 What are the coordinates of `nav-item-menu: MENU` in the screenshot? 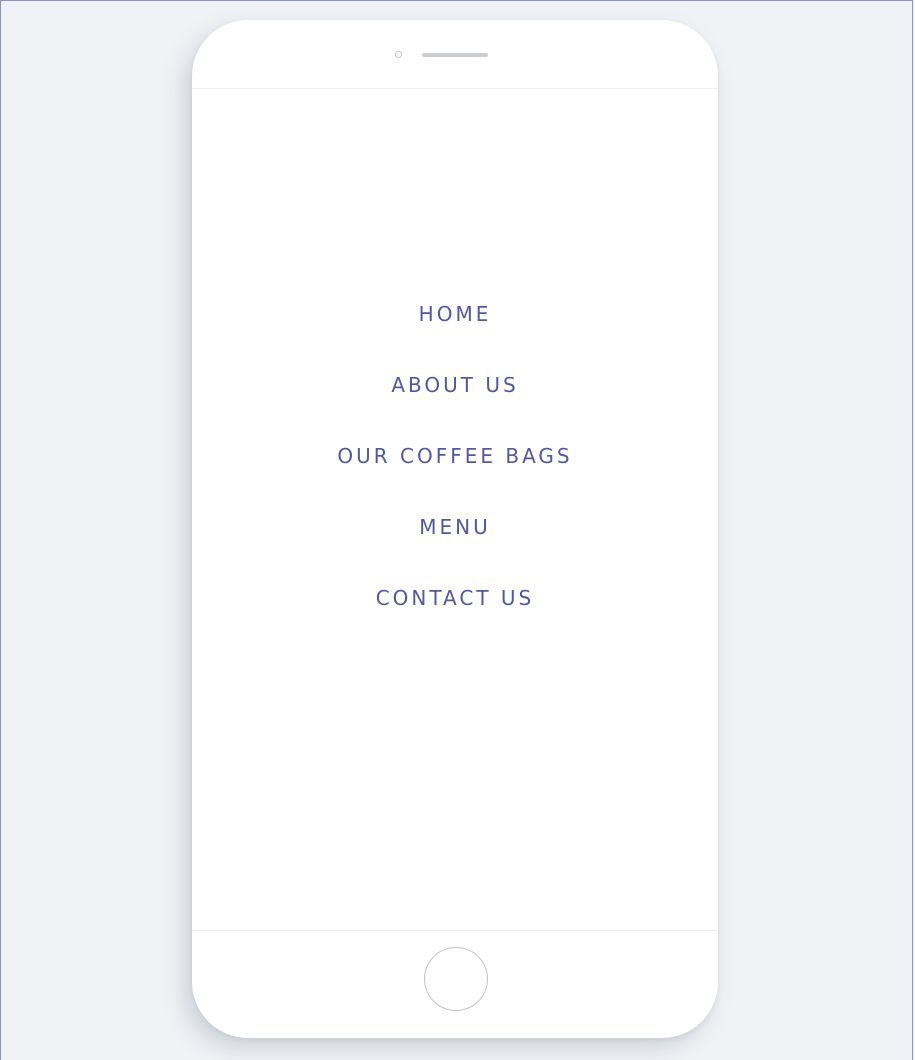 It's located at (455, 547).